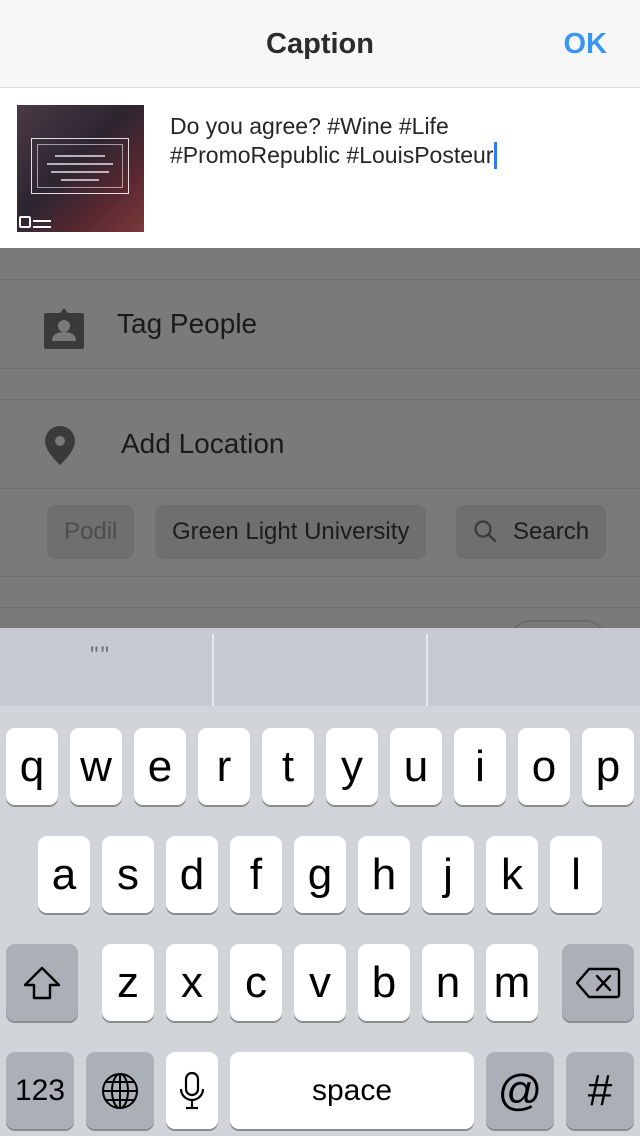  Describe the element at coordinates (187, 324) in the screenshot. I see `tag-people-button: Tag People` at that location.